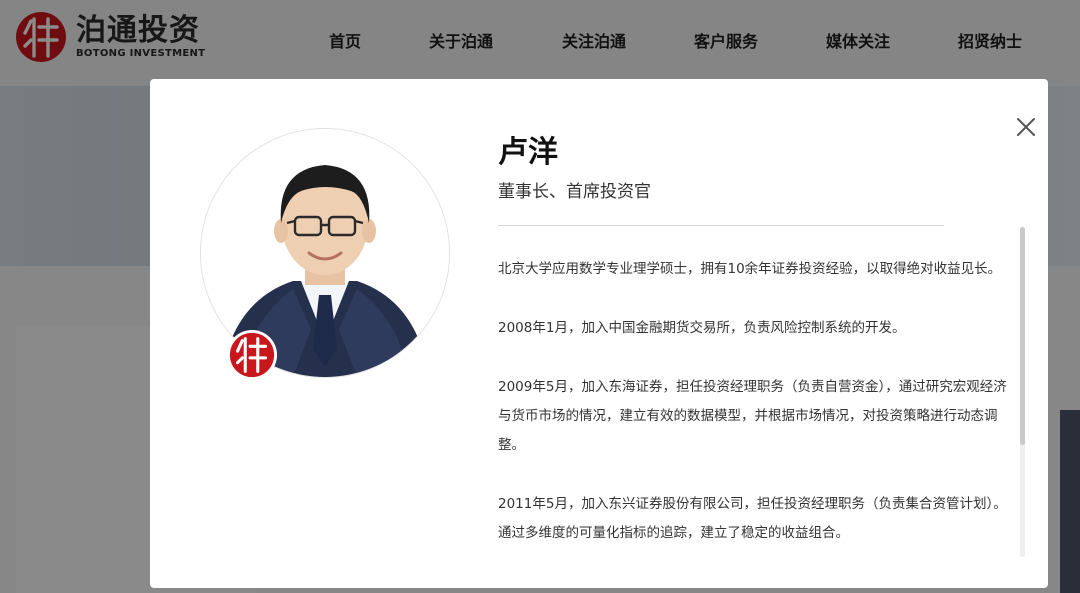 This screenshot has width=1080, height=593. I want to click on logo-badge-icon, so click(252, 355).